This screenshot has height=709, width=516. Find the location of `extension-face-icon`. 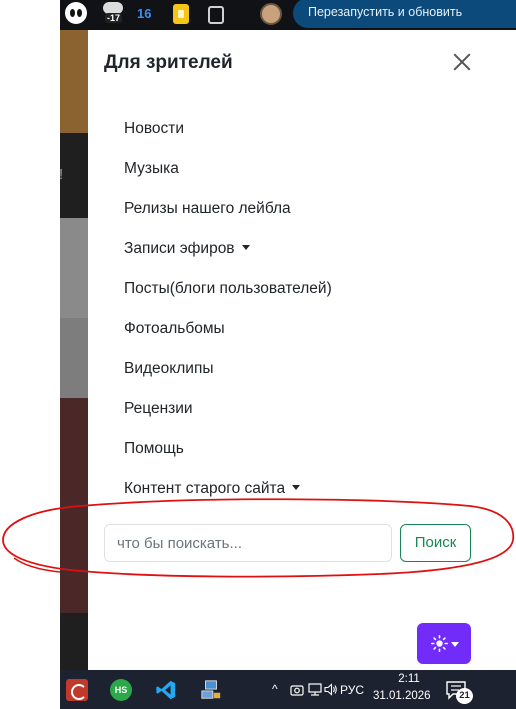

extension-face-icon is located at coordinates (76, 13).